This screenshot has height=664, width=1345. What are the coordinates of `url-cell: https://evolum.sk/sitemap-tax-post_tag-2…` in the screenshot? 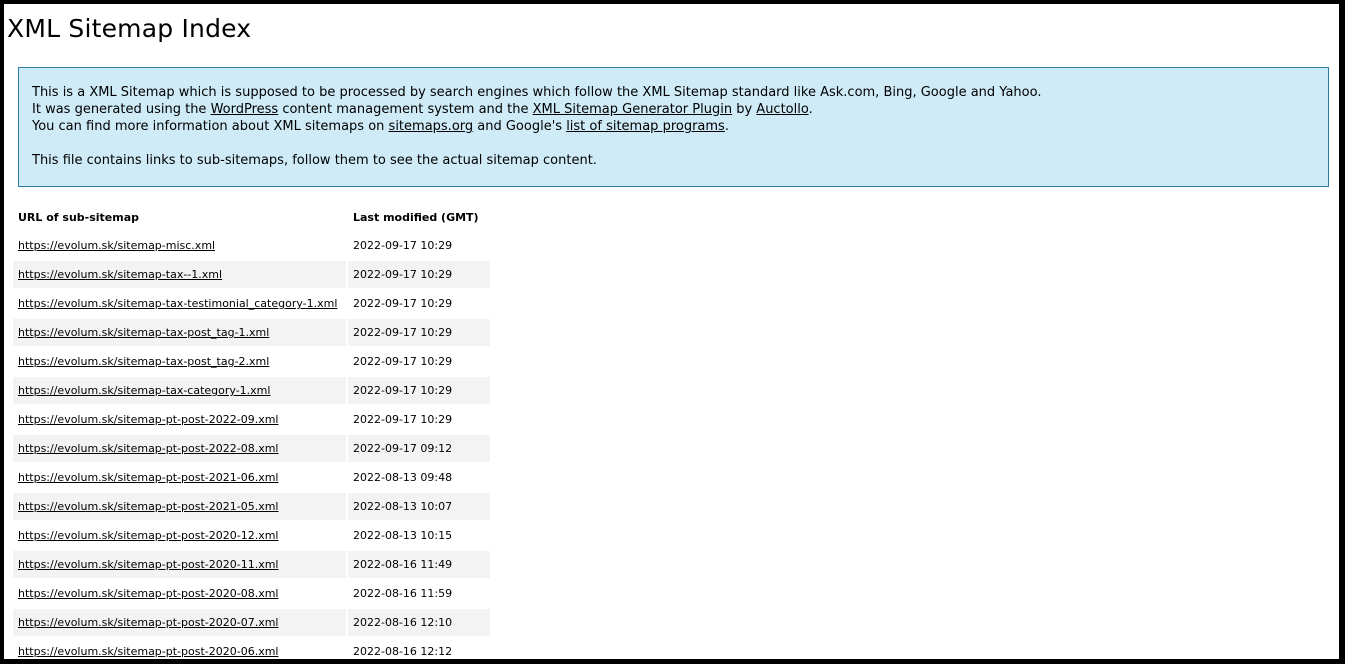 It's located at (179, 361).